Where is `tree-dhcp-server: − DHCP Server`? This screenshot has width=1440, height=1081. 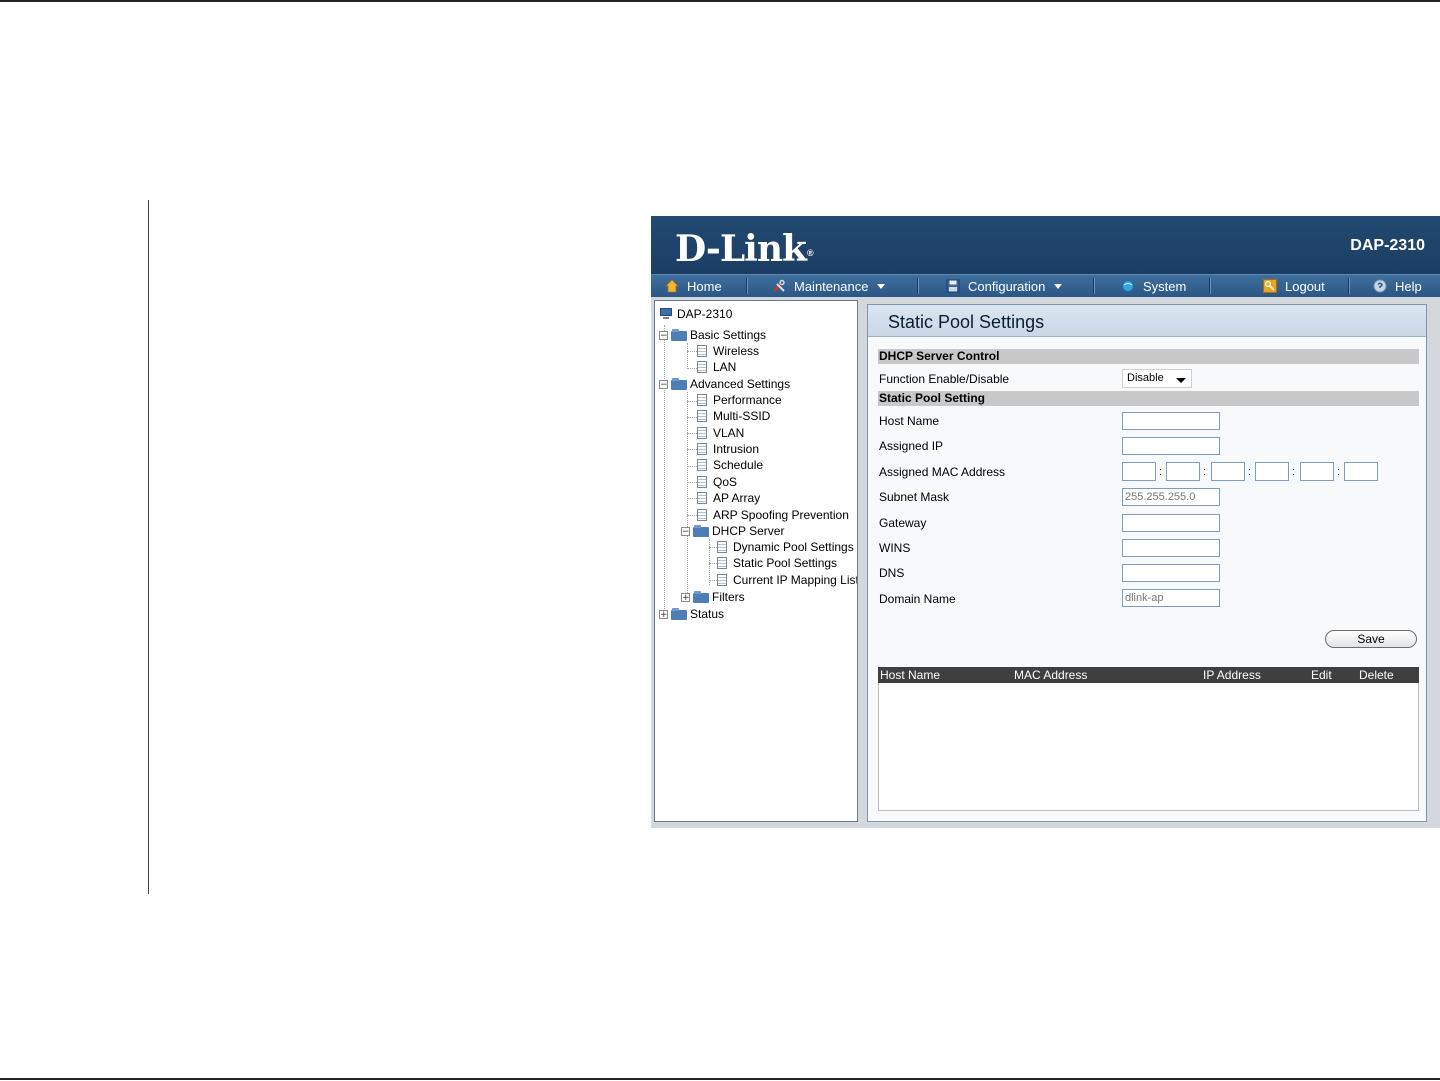 tree-dhcp-server: − DHCP Server is located at coordinates (732, 531).